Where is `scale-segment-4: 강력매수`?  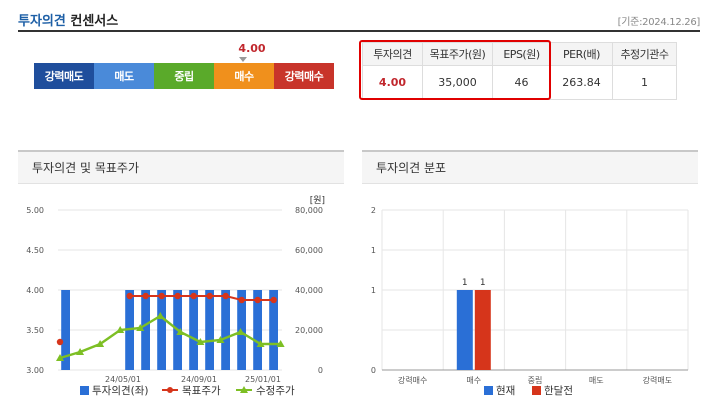
scale-segment-4: 강력매수 is located at coordinates (304, 76).